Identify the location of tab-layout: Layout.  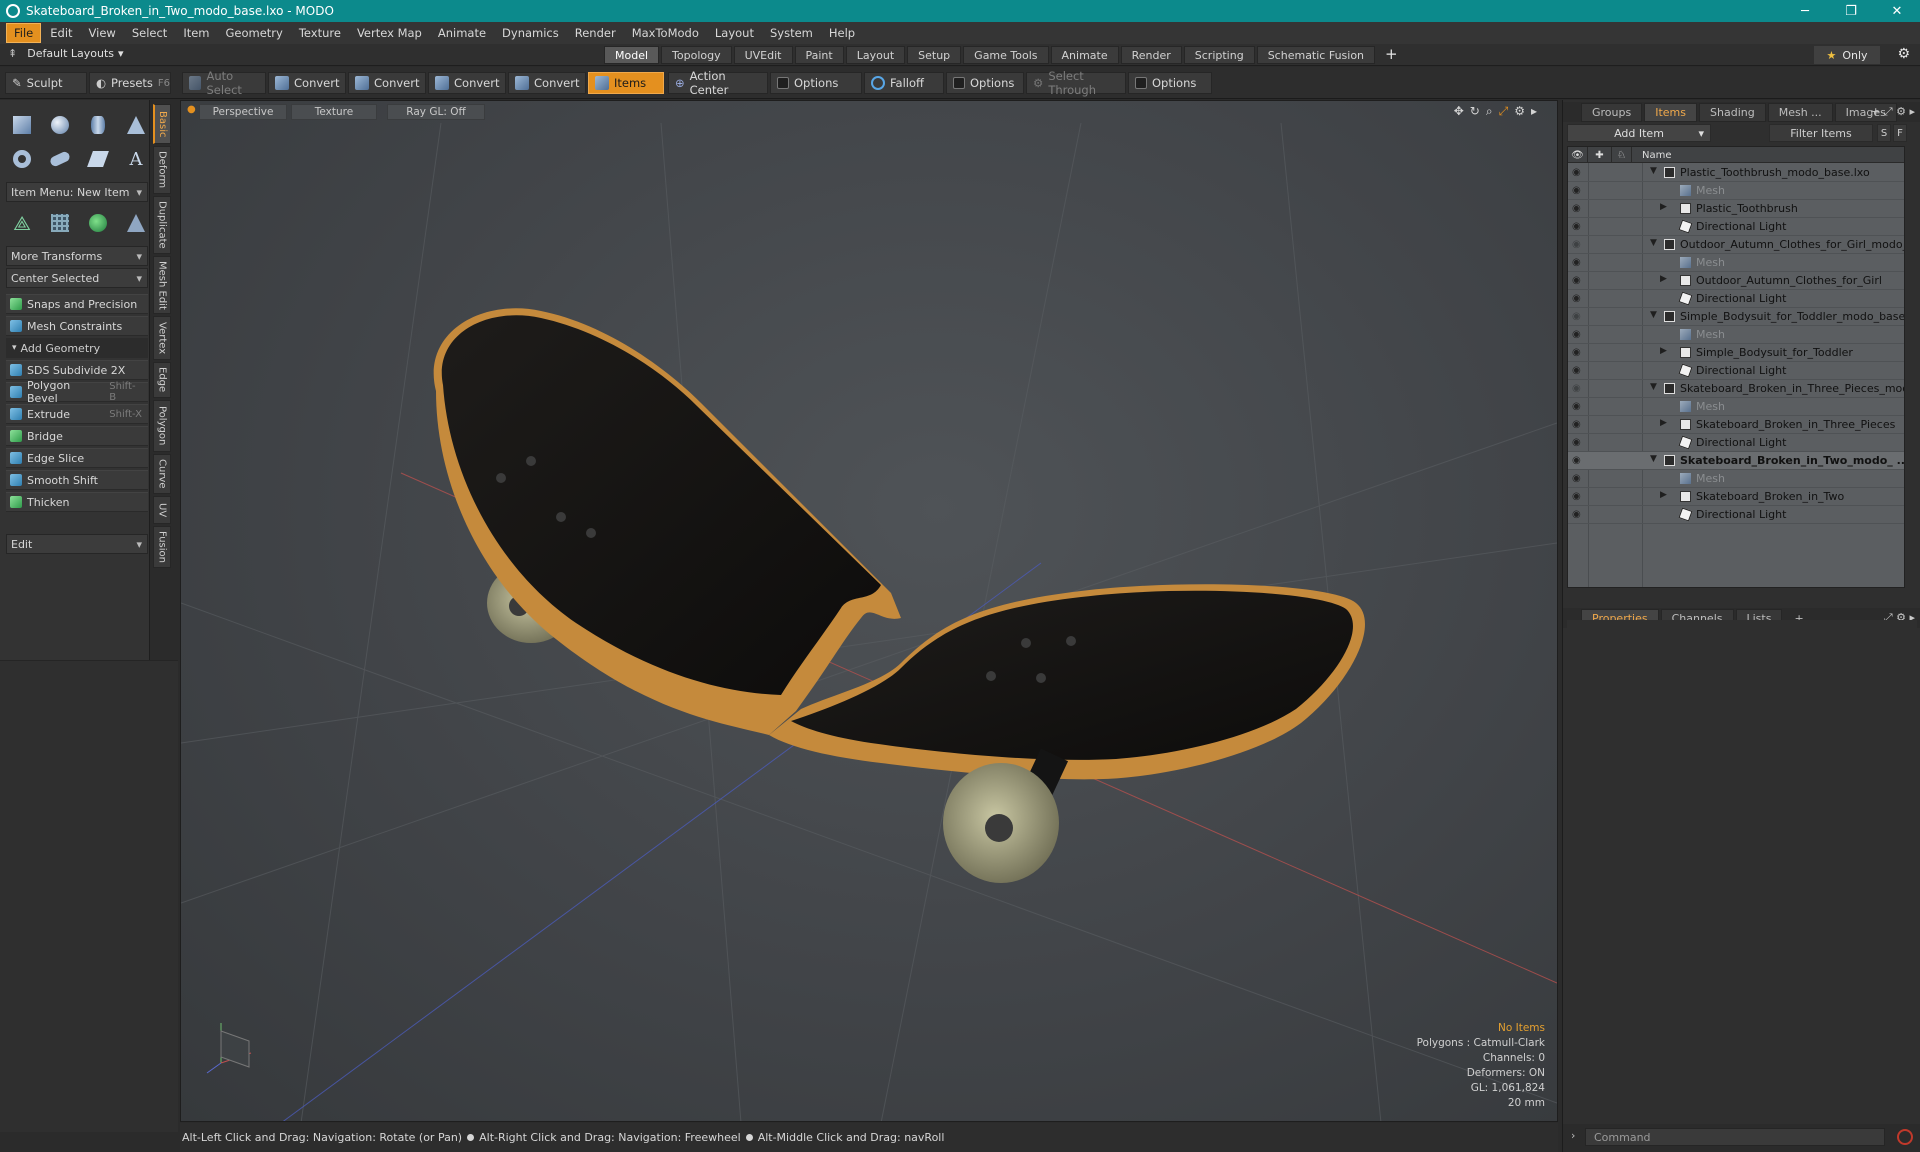
(875, 55).